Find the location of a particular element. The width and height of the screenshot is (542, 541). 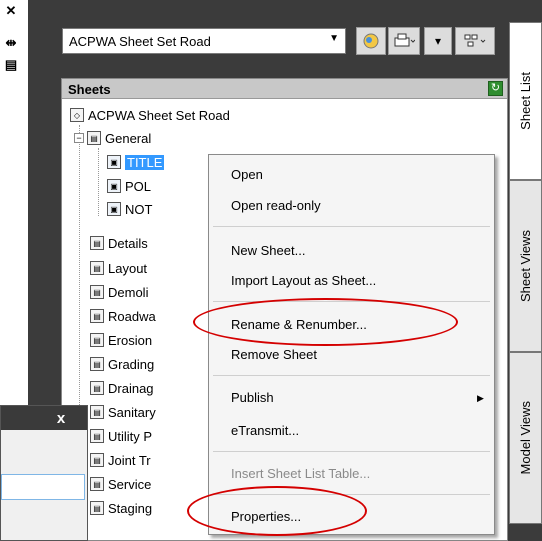

tree-root: ◇ ACPWA Sheet Set Road is located at coordinates (150, 115).